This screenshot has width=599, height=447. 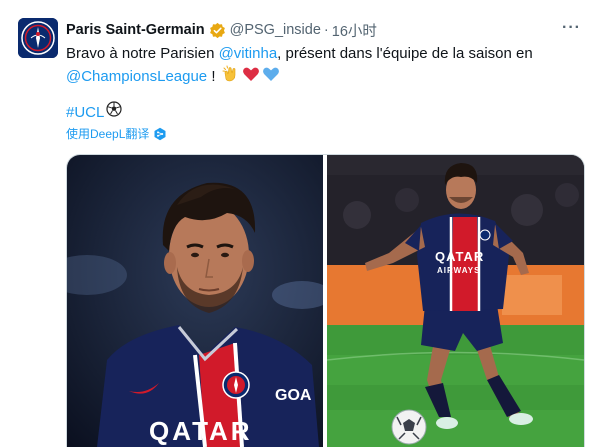 I want to click on hashtag-ucl: #UCL, so click(x=85, y=113).